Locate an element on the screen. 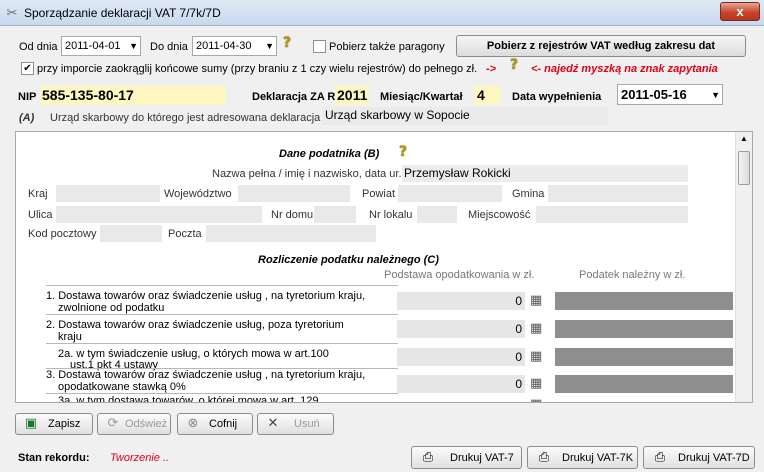 The image size is (764, 472). year-field: 2011 is located at coordinates (352, 95).